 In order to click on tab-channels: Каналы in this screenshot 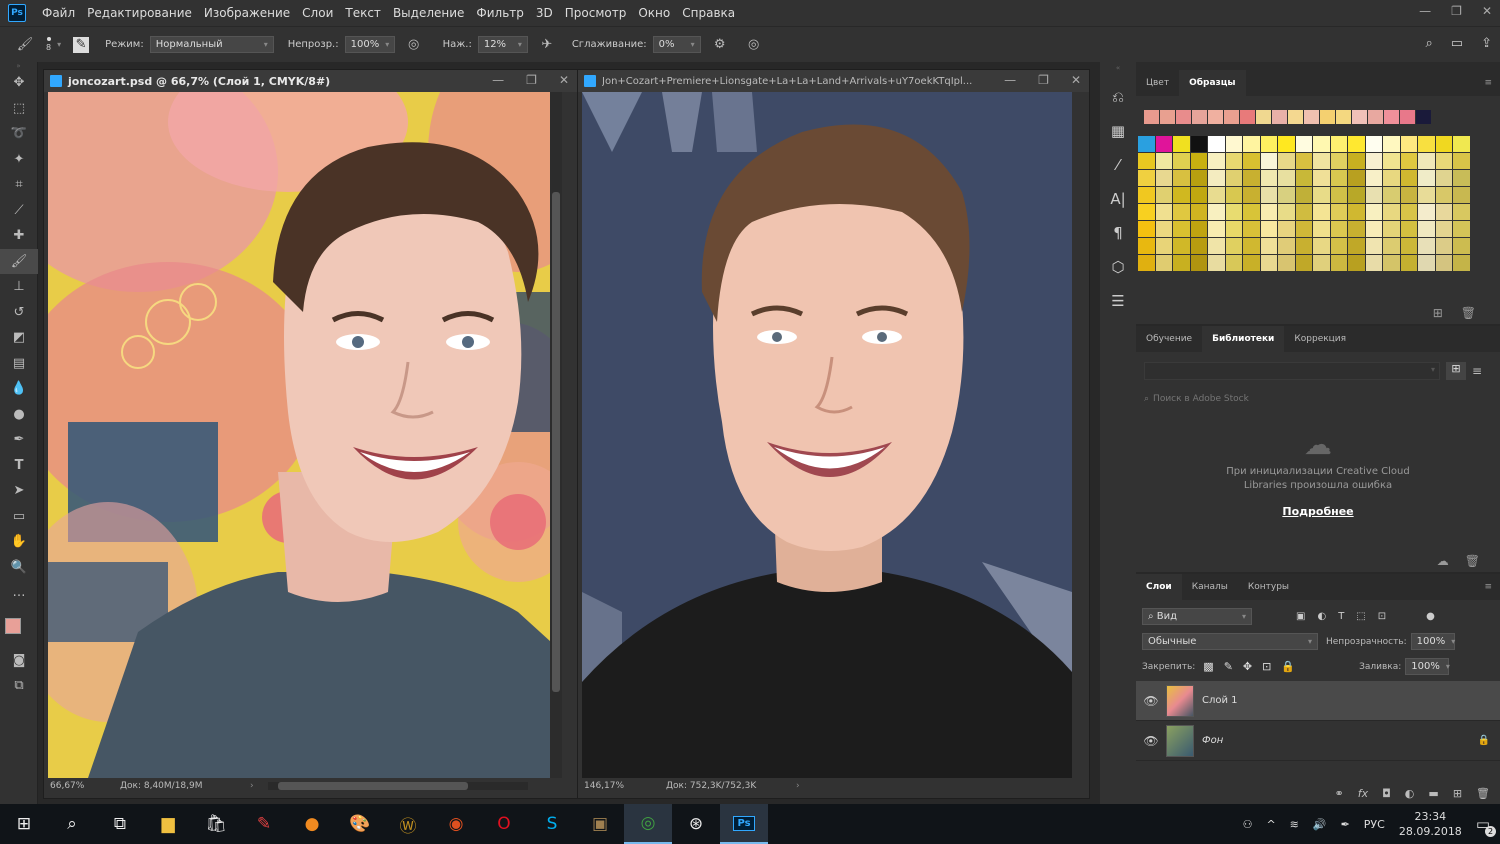, I will do `click(1210, 587)`.